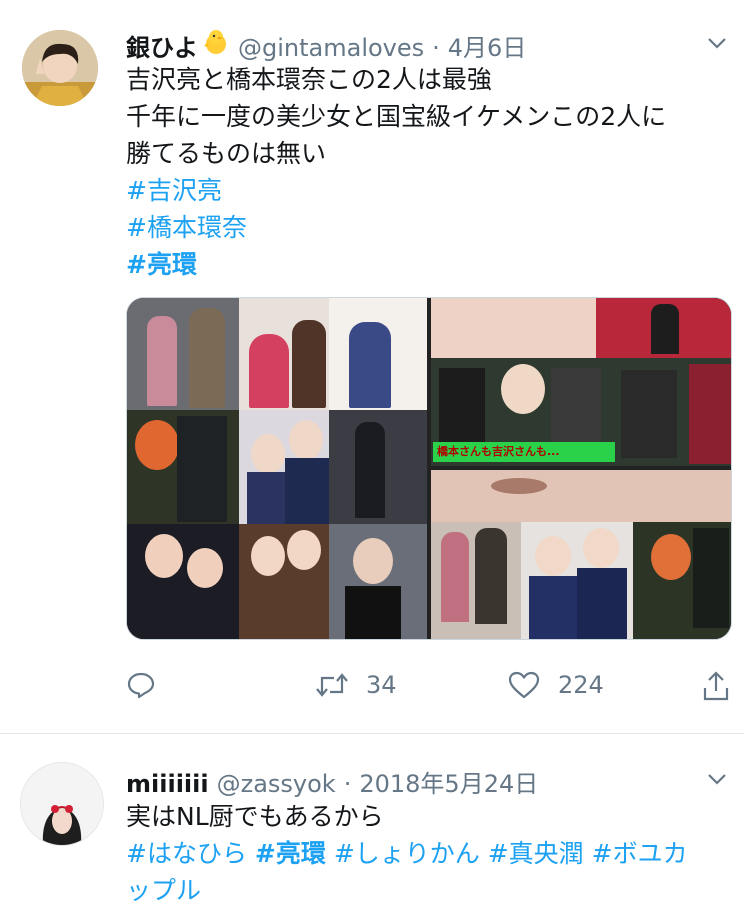  I want to click on share-button, so click(716, 686).